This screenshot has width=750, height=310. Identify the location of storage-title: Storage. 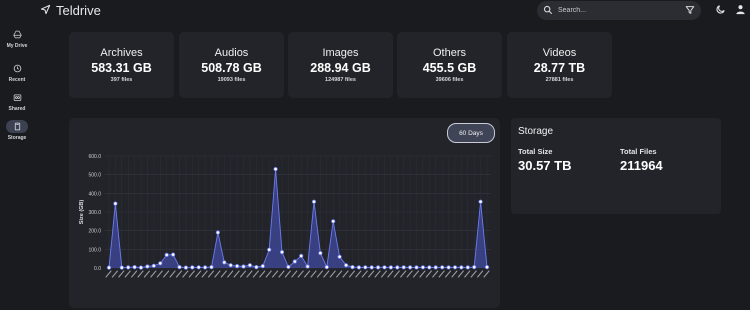
(536, 131).